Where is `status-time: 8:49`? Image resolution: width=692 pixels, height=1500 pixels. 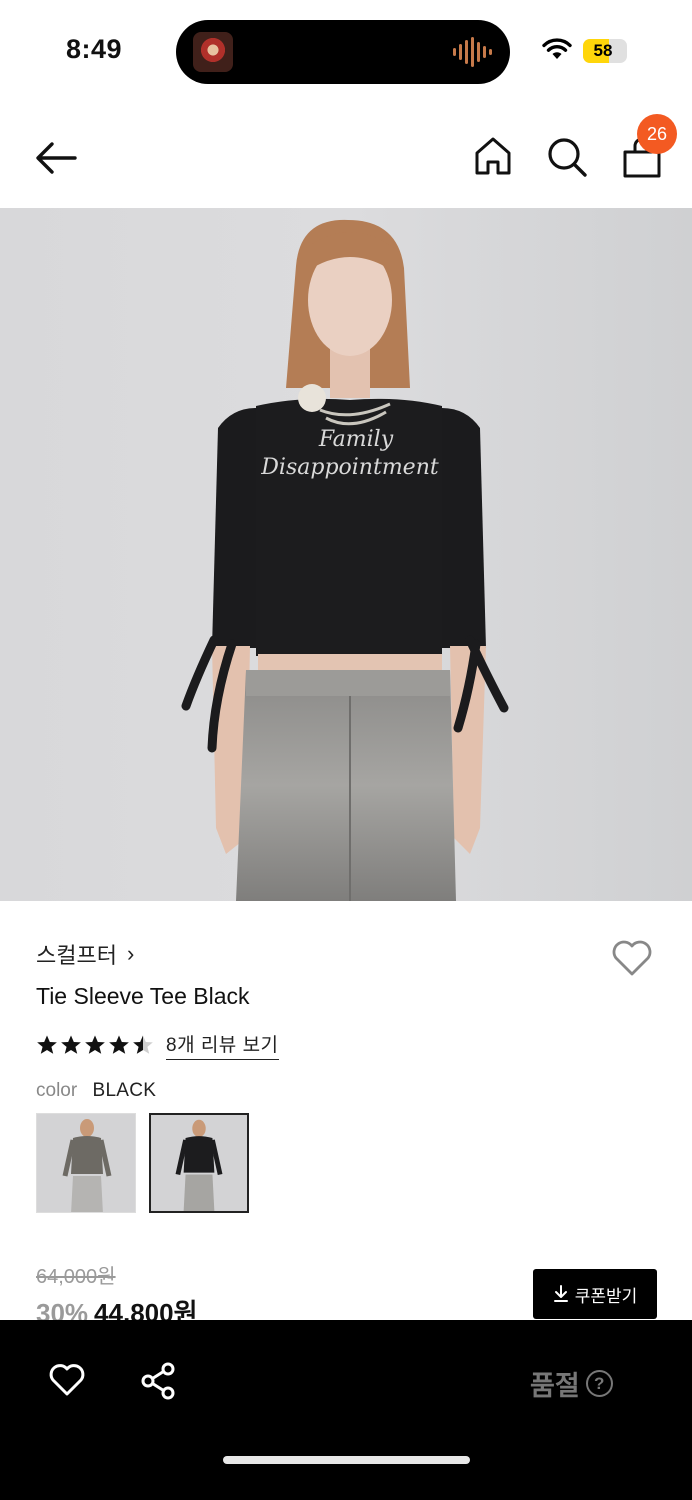
status-time: 8:49 is located at coordinates (94, 49).